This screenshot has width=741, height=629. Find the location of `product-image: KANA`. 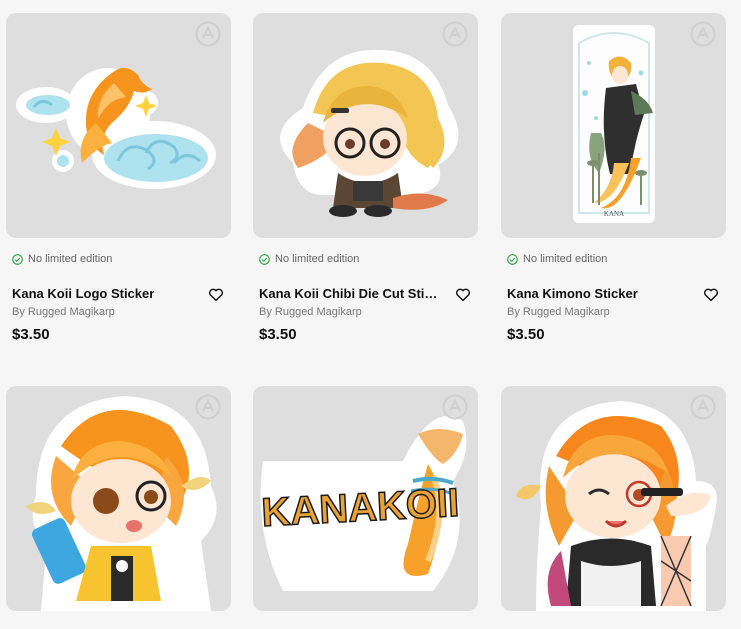

product-image: KANA is located at coordinates (613, 125).